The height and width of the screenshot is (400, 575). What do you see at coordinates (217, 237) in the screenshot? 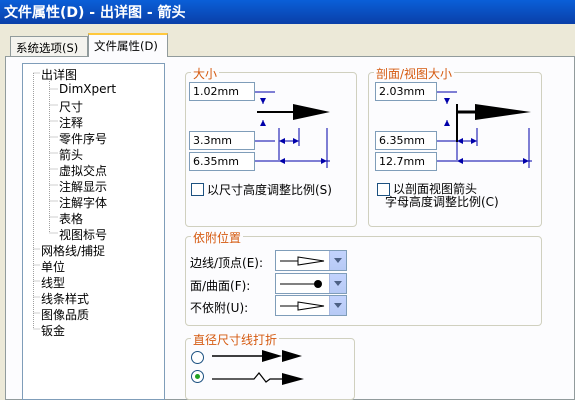
I see `attachment-group-title: 依附位置` at bounding box center [217, 237].